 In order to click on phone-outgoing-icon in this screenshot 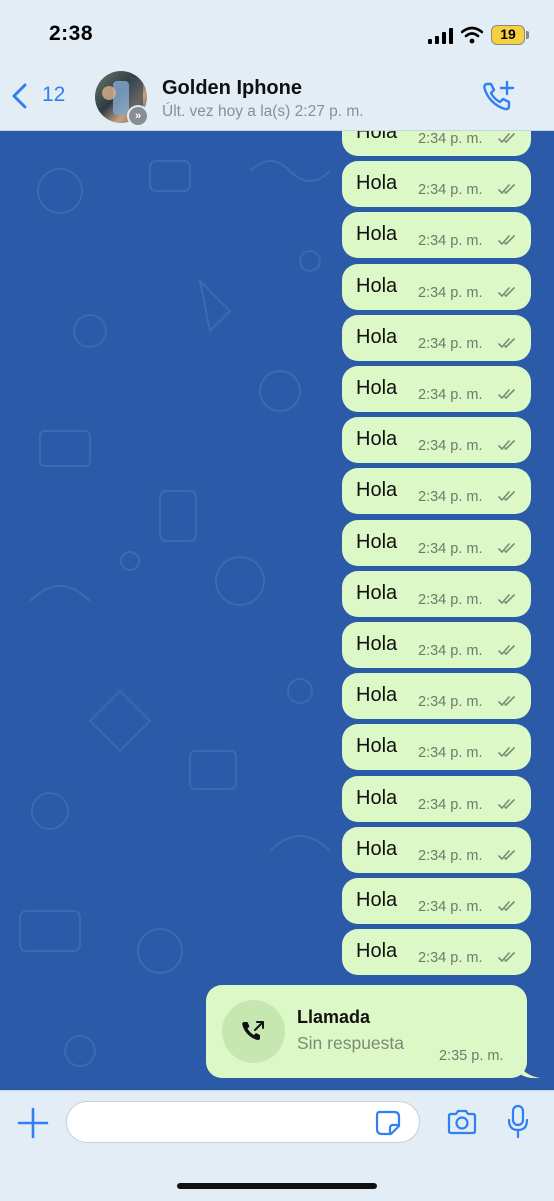, I will do `click(253, 1031)`.